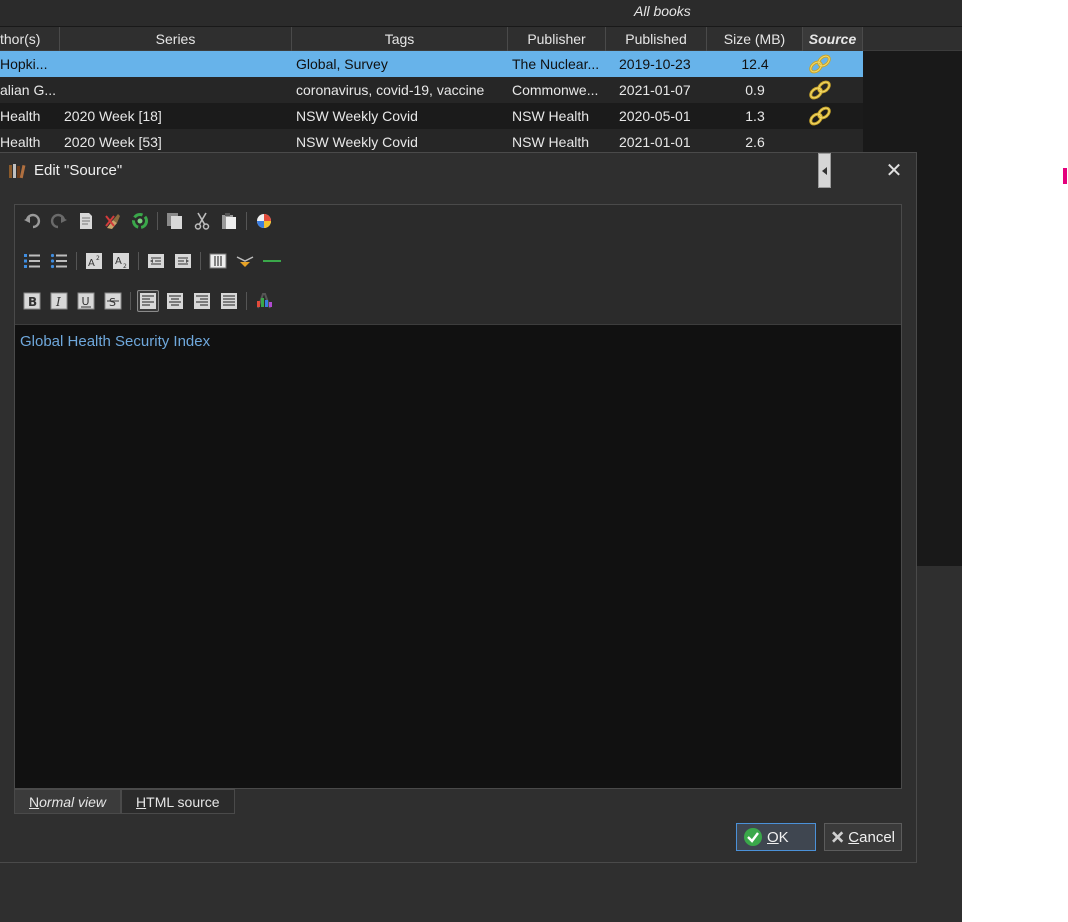 This screenshot has width=1068, height=922. I want to click on bold-icon: B, so click(32, 301).